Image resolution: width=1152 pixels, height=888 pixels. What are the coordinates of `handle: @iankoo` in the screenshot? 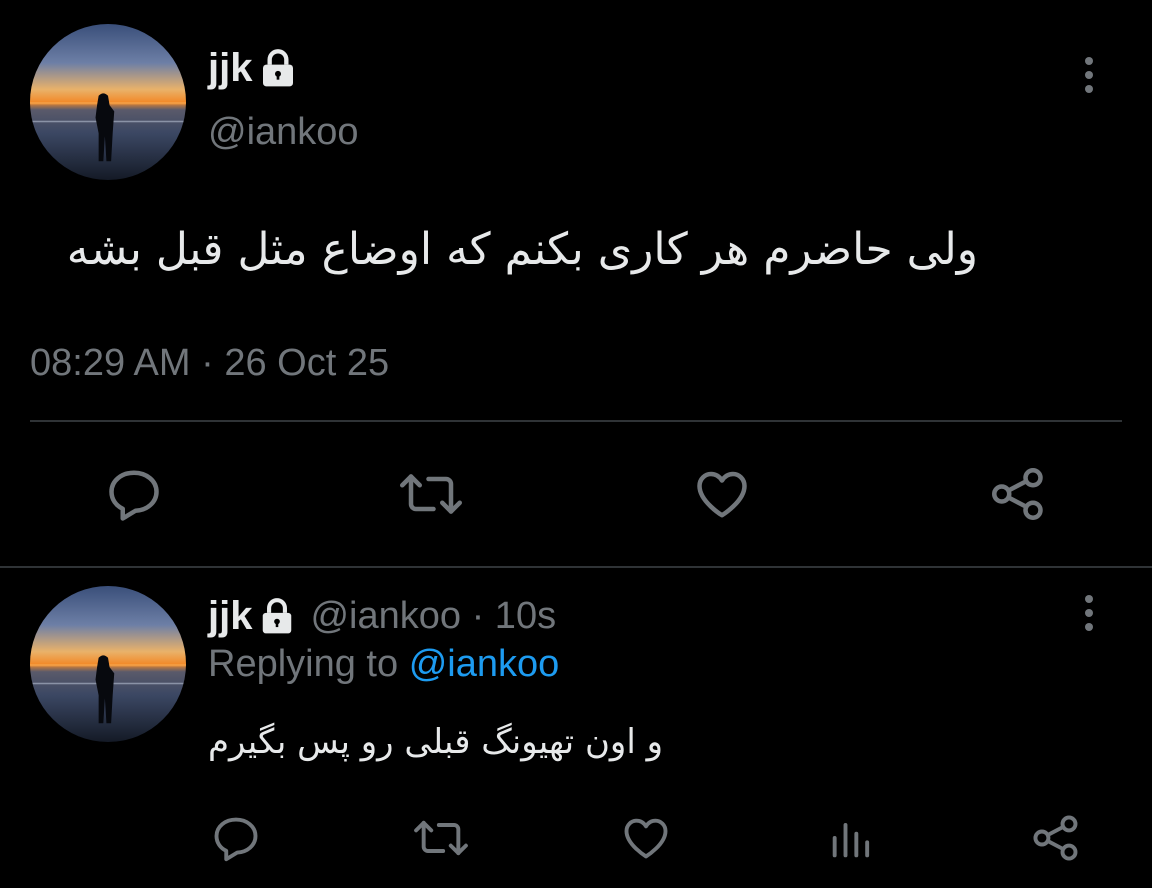 It's located at (283, 132).